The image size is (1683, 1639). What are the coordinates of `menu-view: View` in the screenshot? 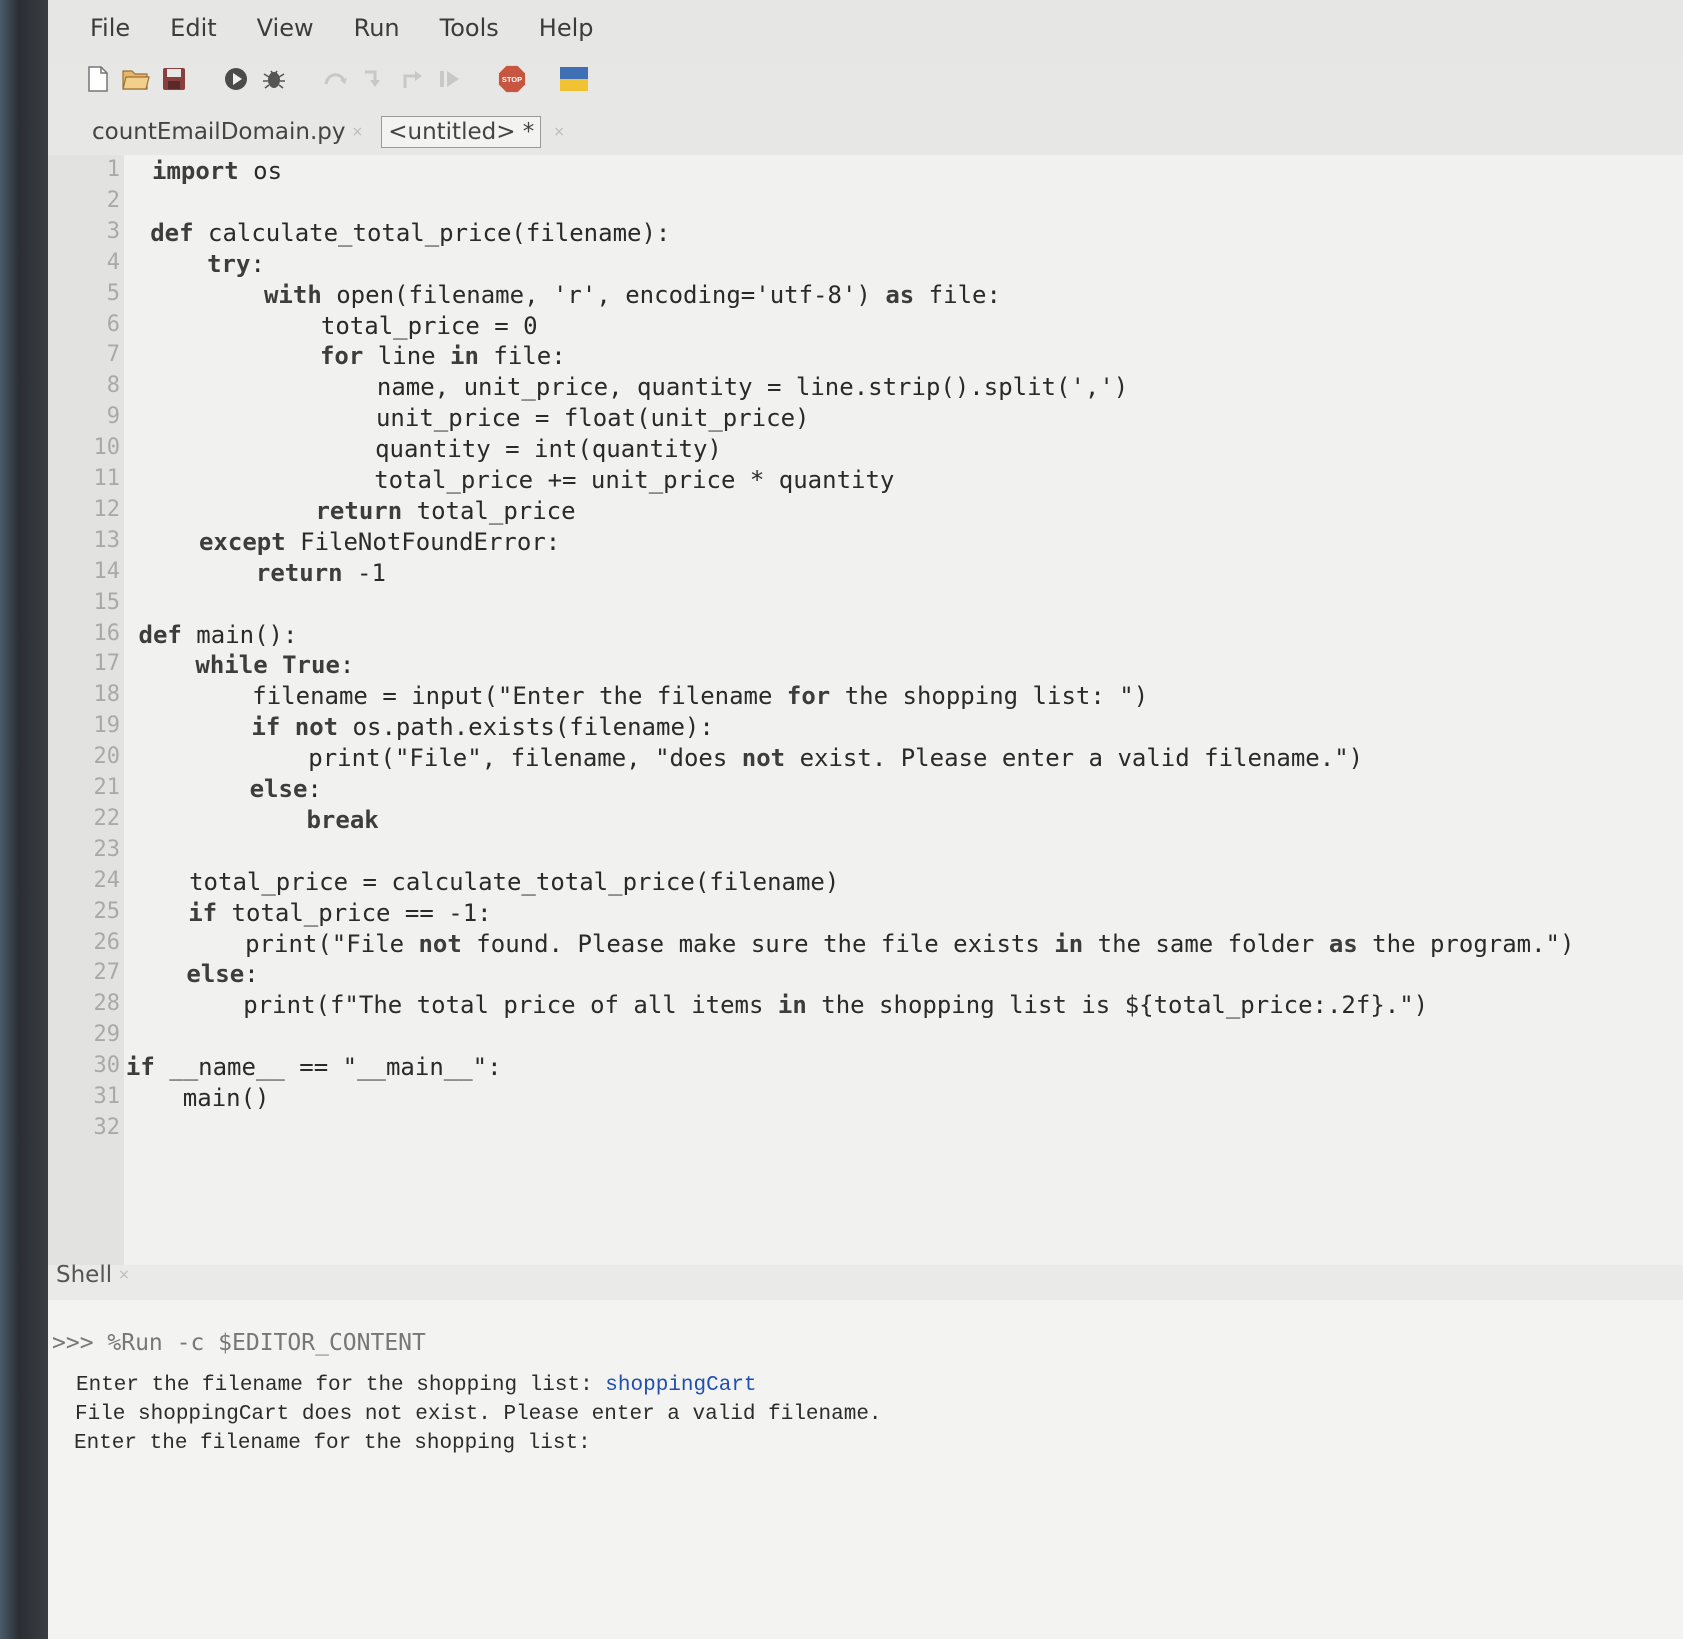 It's located at (285, 28).